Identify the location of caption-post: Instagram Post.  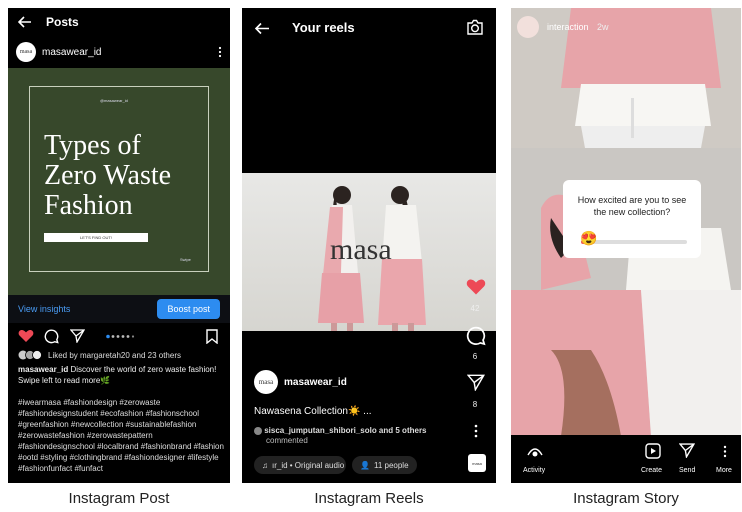
(119, 498).